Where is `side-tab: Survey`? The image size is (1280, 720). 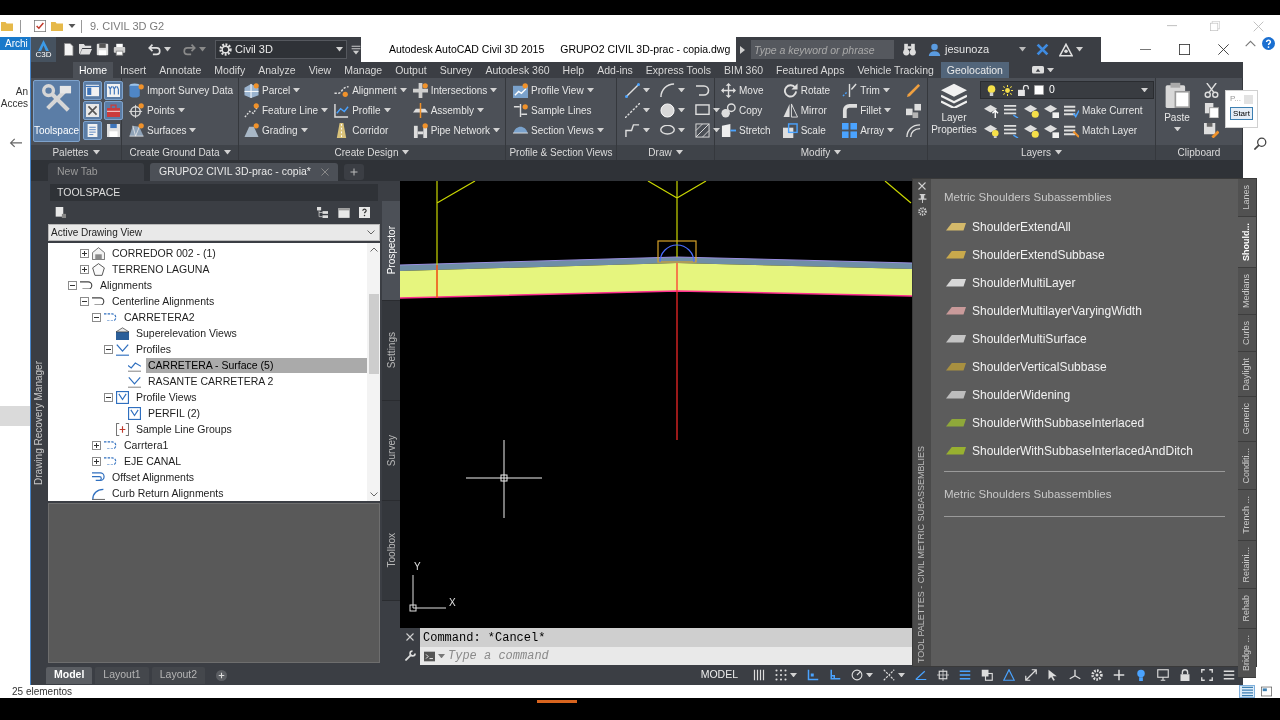
side-tab: Survey is located at coordinates (391, 451).